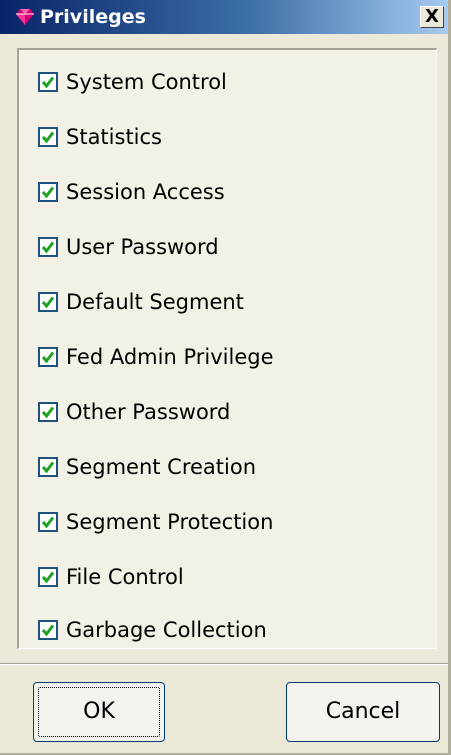  Describe the element at coordinates (224, 17) in the screenshot. I see `title-bar: Privileges X` at that location.